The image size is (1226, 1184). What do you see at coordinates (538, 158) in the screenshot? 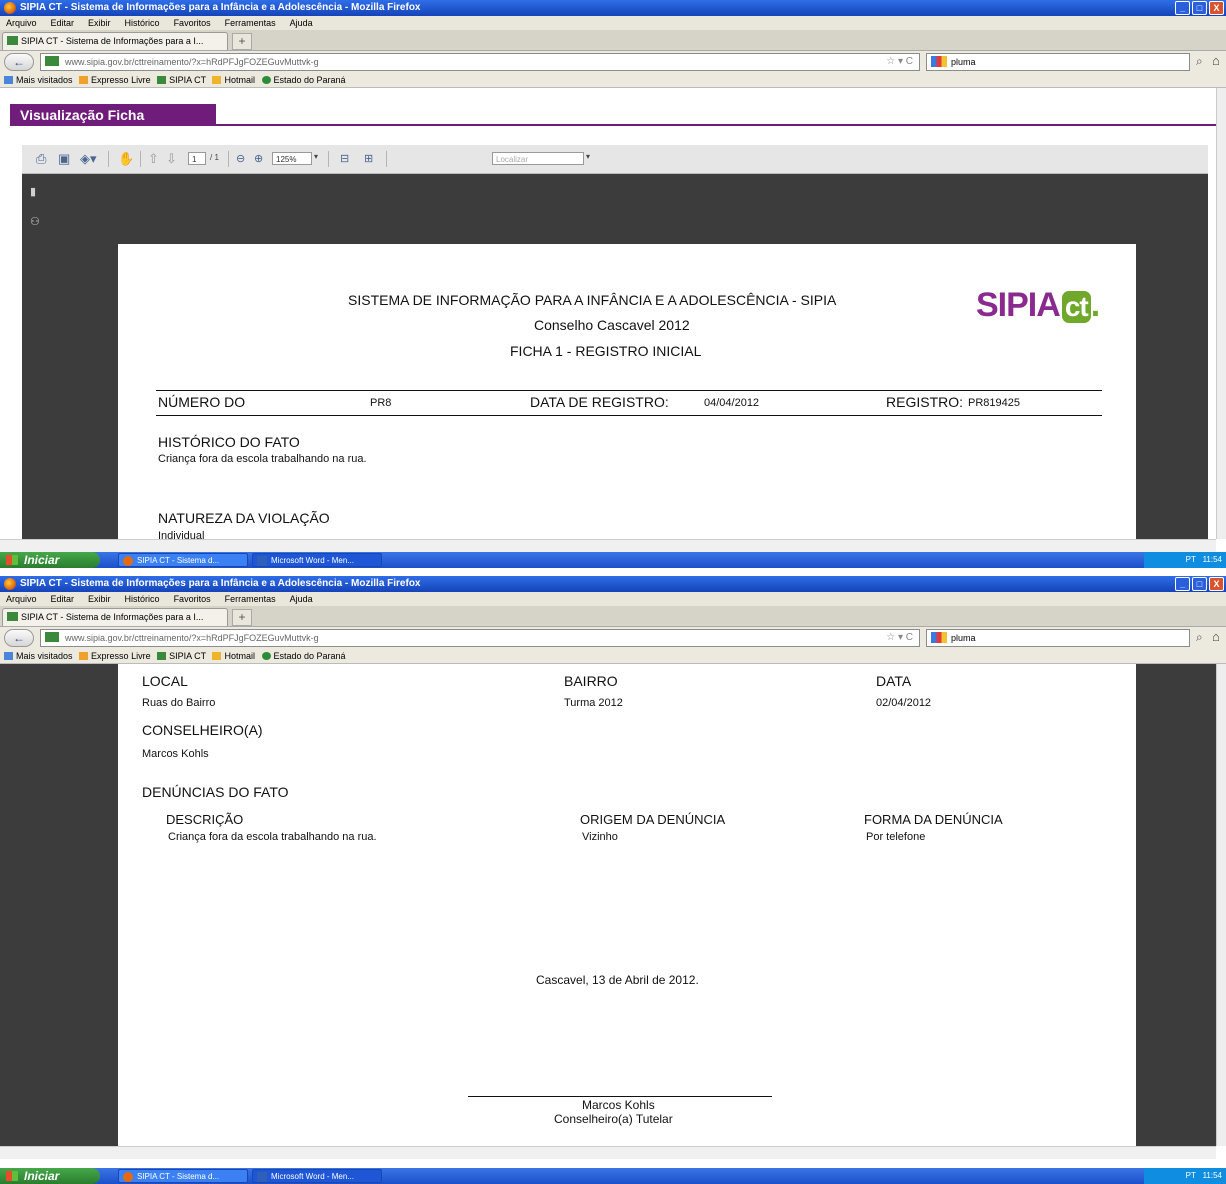
I see `find-input: Localizar` at bounding box center [538, 158].